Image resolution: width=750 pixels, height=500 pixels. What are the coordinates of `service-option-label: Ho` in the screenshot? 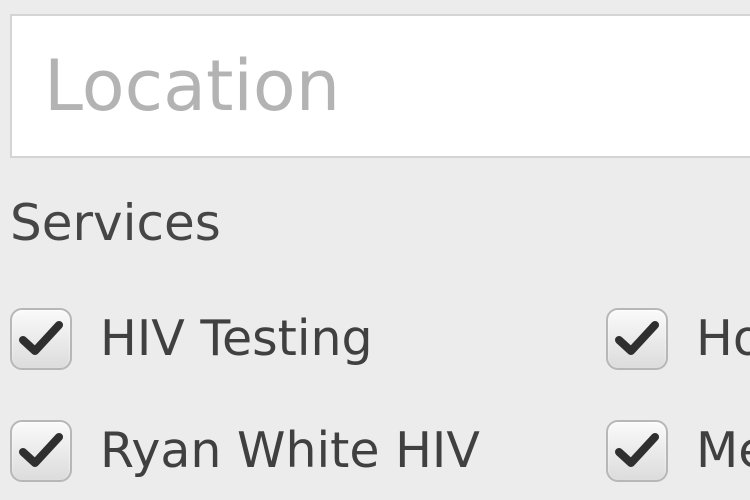 It's located at (723, 338).